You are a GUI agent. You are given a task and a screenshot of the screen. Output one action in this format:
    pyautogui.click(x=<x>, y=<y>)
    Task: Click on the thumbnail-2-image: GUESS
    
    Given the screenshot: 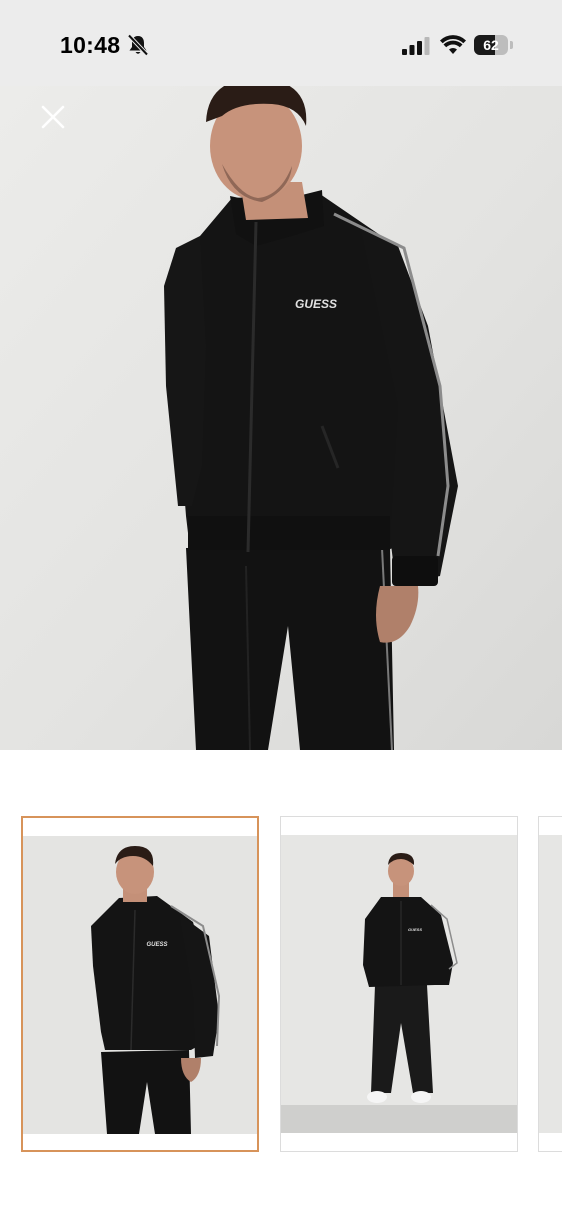 What is the action you would take?
    pyautogui.click(x=399, y=984)
    